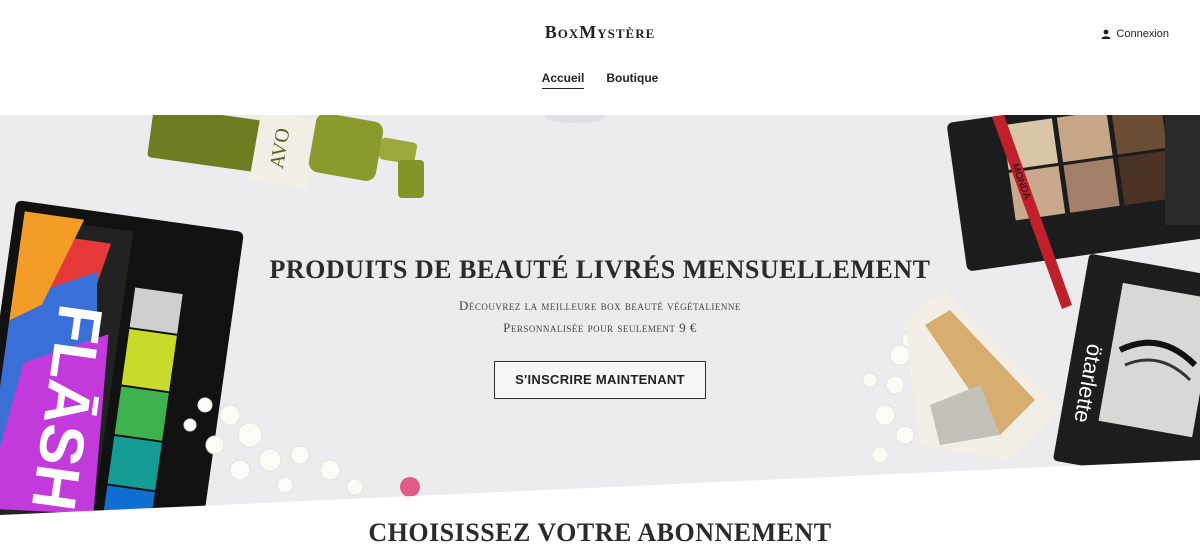 The height and width of the screenshot is (556, 1200). I want to click on main-nav: Accueil Boutique, so click(600, 80).